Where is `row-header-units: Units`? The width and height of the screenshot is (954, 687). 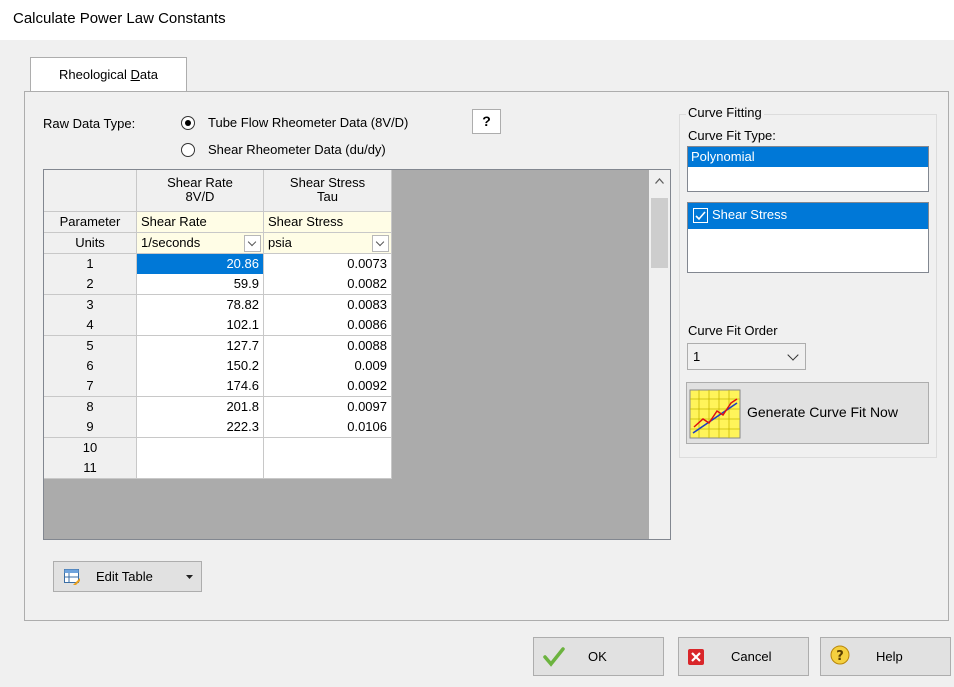 row-header-units: Units is located at coordinates (90, 243).